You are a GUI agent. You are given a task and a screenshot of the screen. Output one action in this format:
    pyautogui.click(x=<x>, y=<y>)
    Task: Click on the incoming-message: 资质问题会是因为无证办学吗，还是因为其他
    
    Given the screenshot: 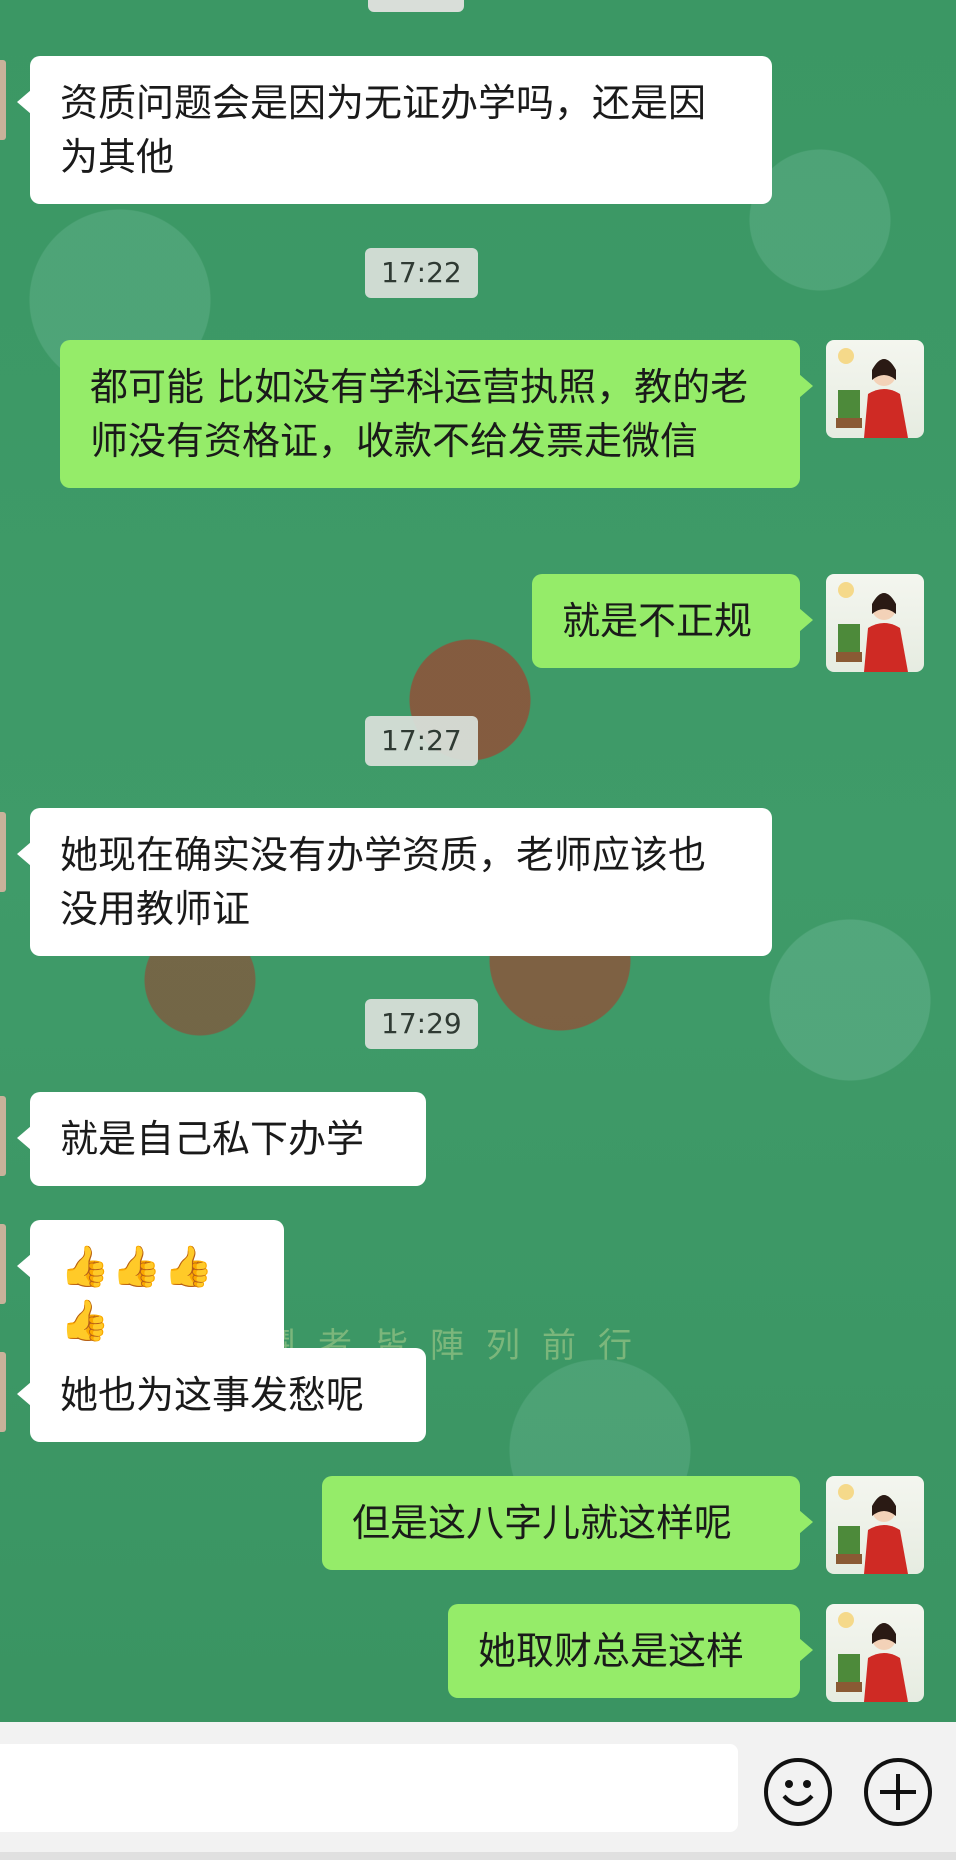 What is the action you would take?
    pyautogui.click(x=394, y=130)
    